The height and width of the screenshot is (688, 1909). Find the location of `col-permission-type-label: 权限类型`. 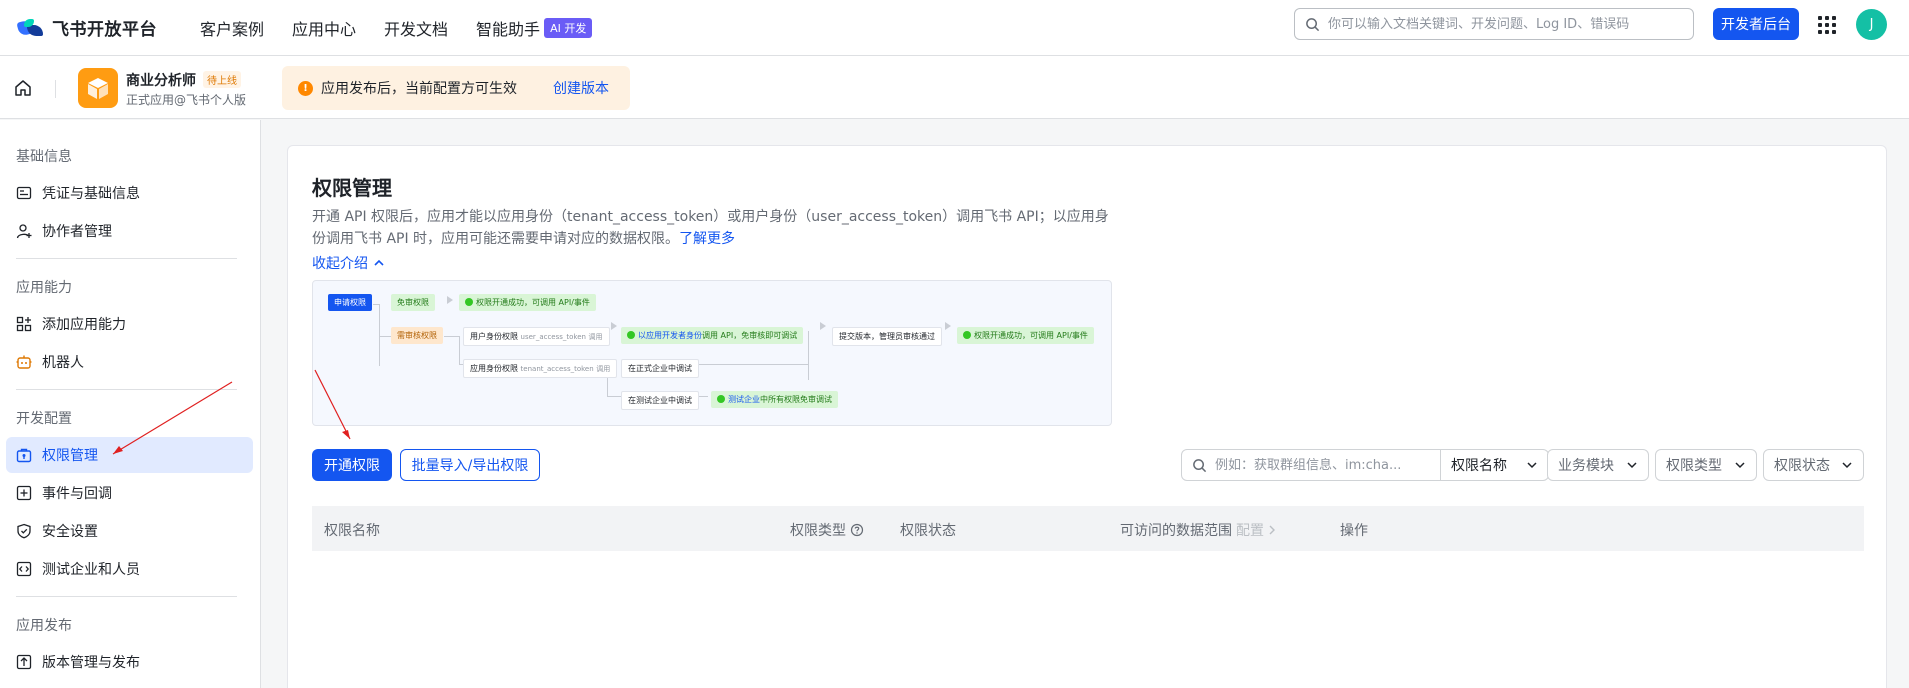

col-permission-type-label: 权限类型 is located at coordinates (818, 531).